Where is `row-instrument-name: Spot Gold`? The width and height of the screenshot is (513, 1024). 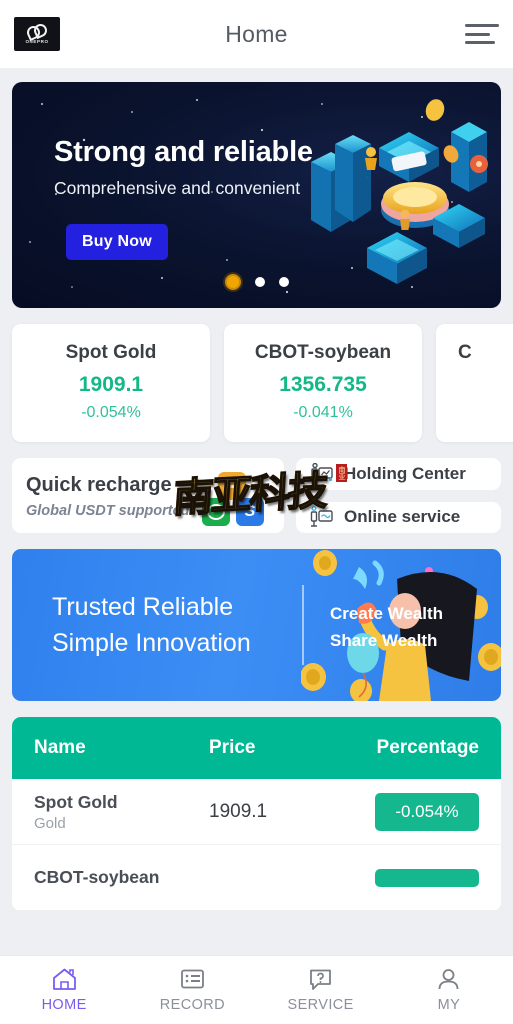
row-instrument-name: Spot Gold is located at coordinates (76, 801).